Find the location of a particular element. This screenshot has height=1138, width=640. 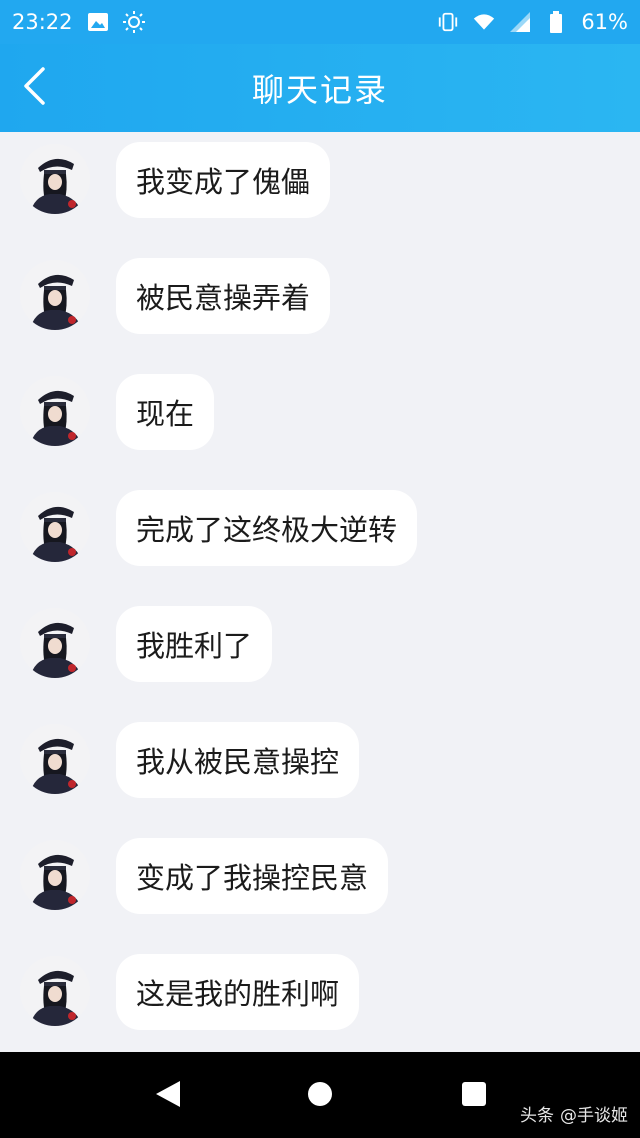

message-row: 我变成了傀儡 is located at coordinates (320, 188).